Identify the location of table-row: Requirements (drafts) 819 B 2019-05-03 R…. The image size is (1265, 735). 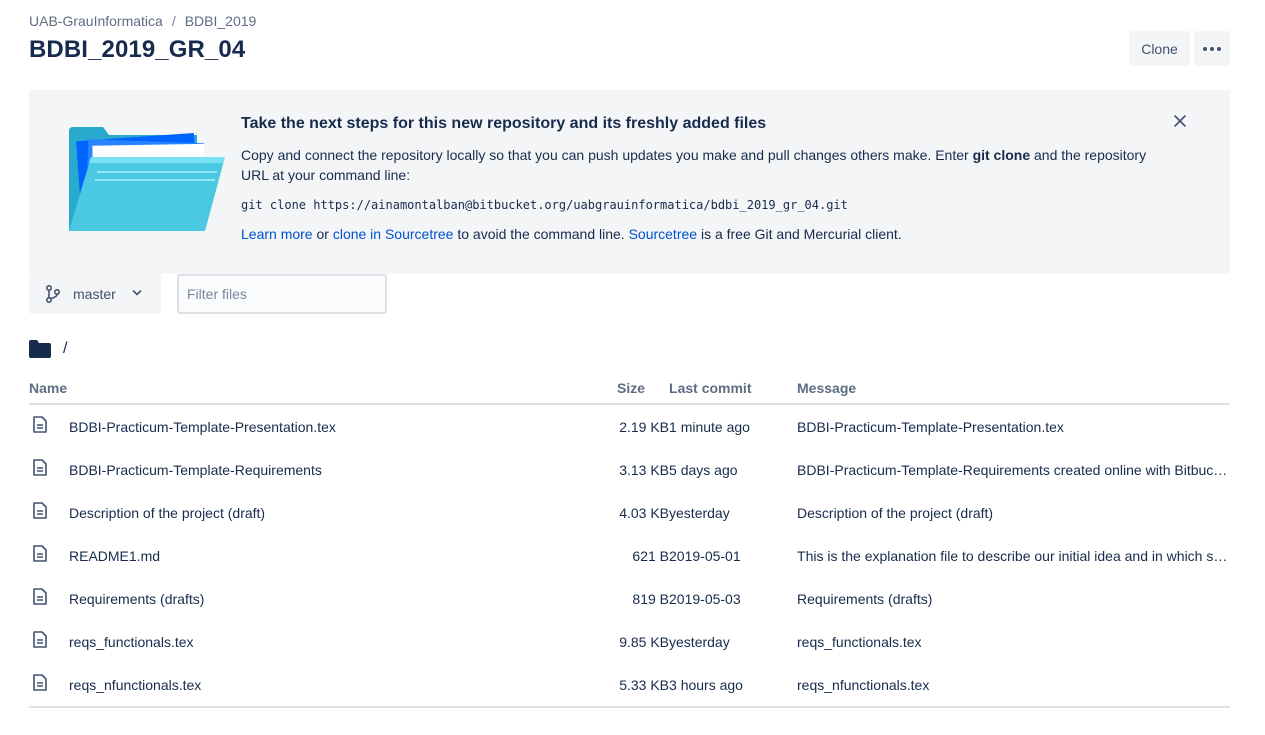
(629, 598).